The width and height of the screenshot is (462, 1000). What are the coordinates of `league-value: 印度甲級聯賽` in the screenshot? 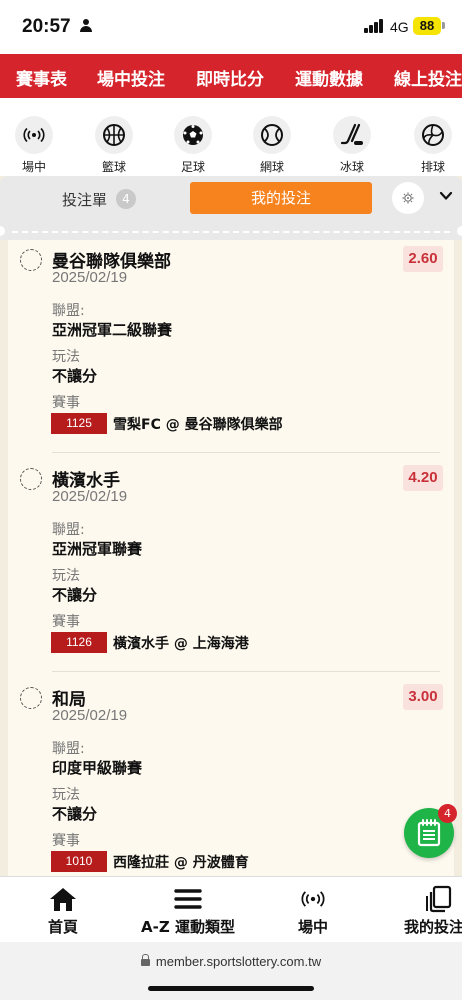 It's located at (97, 768).